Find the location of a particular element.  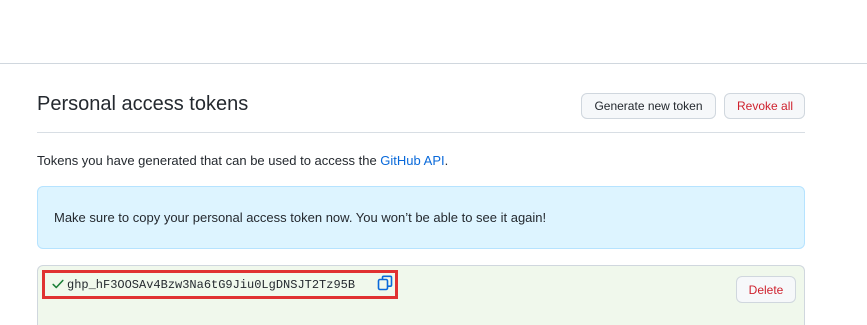

generate-new-token-button: Generate new token is located at coordinates (648, 106).